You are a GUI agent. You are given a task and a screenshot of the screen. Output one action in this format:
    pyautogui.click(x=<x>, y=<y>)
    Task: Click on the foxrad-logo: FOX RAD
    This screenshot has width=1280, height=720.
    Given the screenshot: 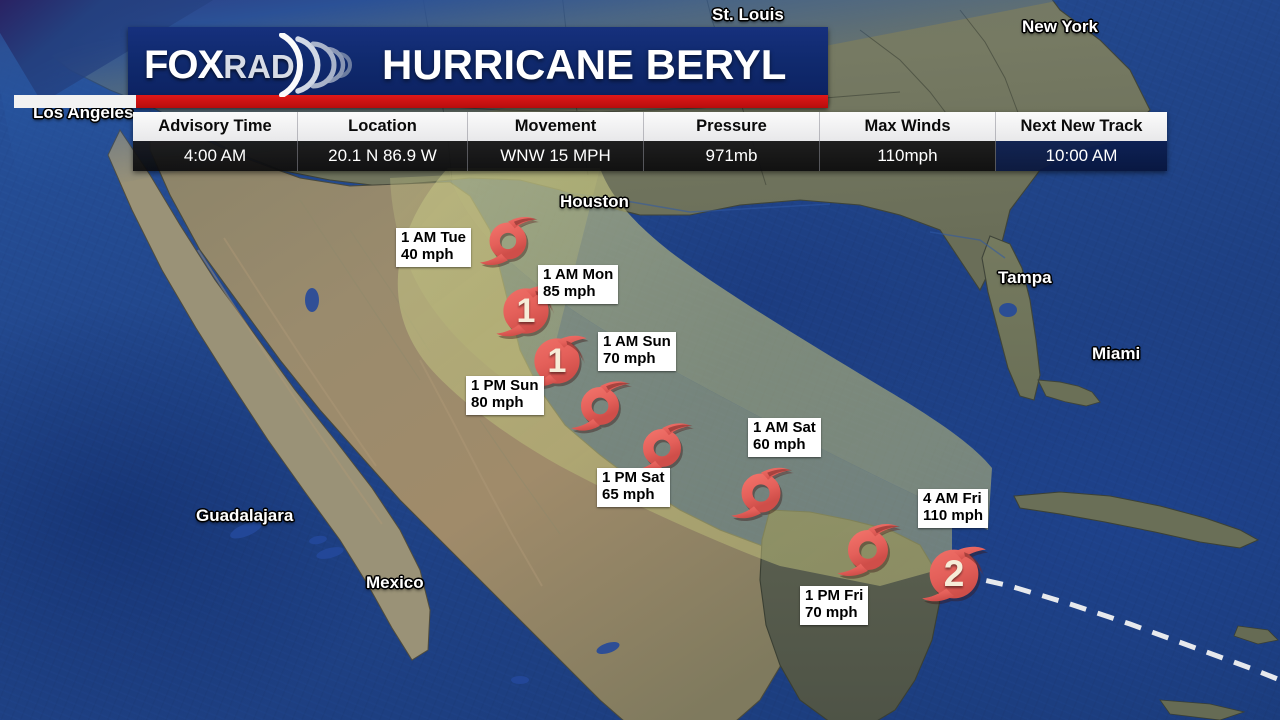 What is the action you would take?
    pyautogui.click(x=253, y=65)
    